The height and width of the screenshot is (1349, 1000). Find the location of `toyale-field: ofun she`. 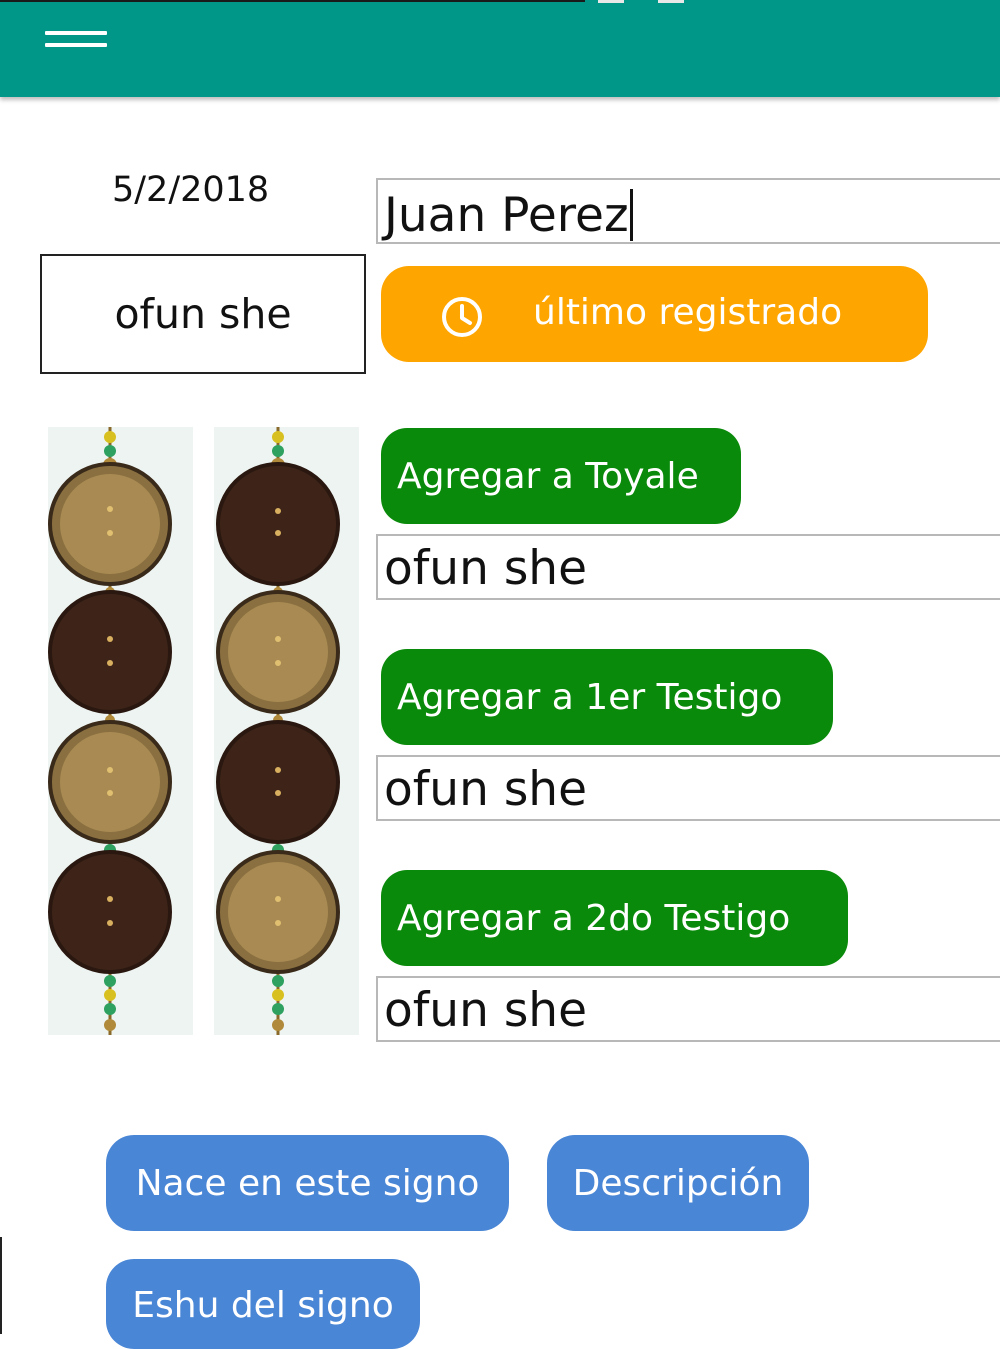

toyale-field: ofun she is located at coordinates (688, 567).